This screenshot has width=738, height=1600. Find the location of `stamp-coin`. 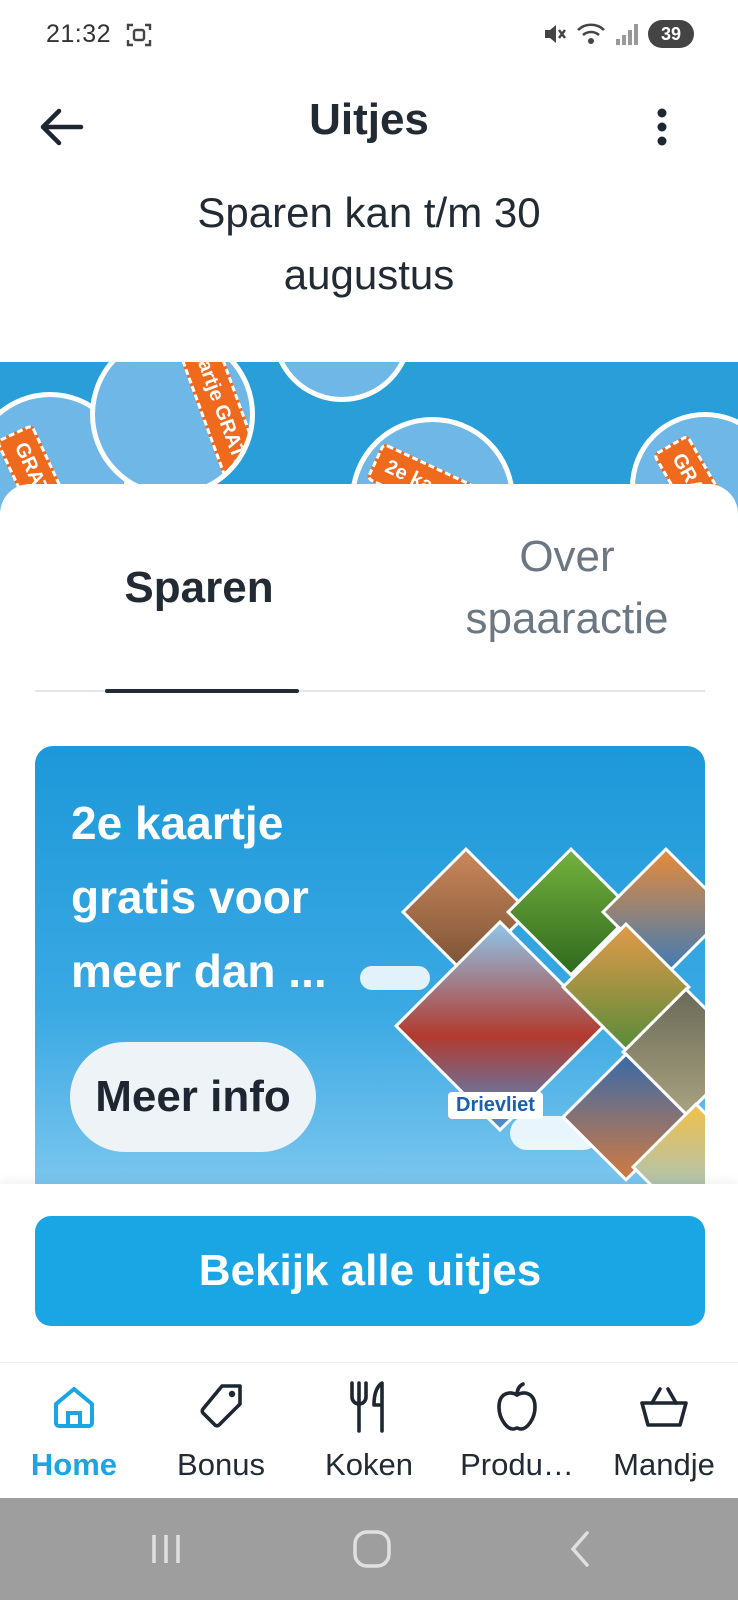

stamp-coin is located at coordinates (342, 382).